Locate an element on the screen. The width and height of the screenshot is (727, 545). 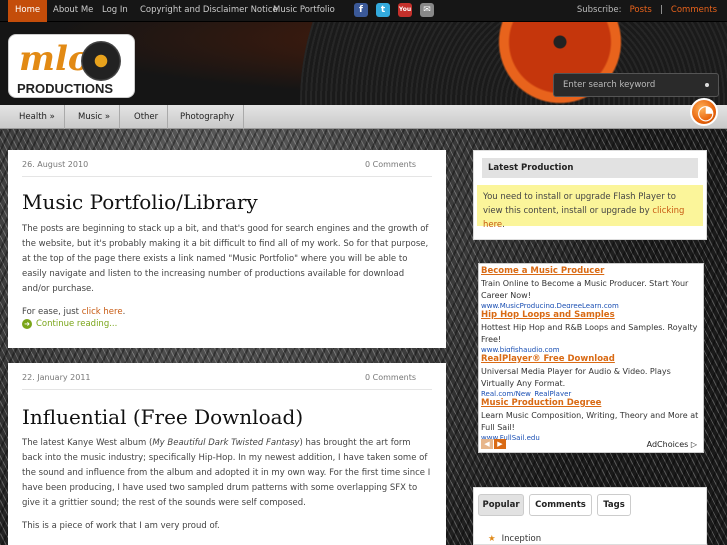
prev-arrow-icon: ◀ is located at coordinates (487, 444).